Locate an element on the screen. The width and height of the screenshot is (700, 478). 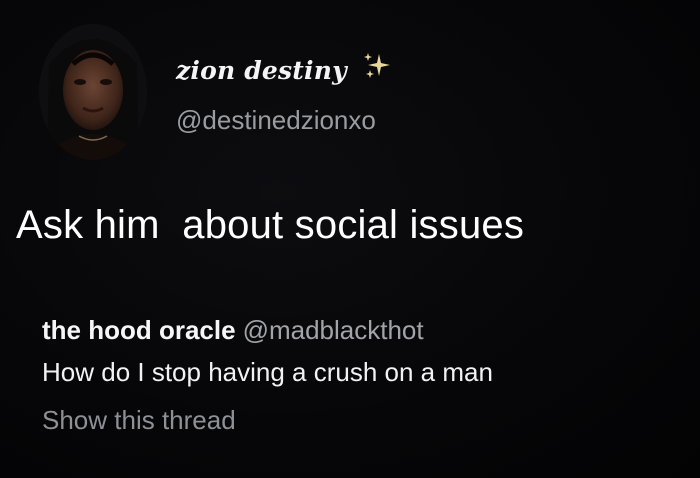
display-name-text: zion destiny is located at coordinates (261, 70).